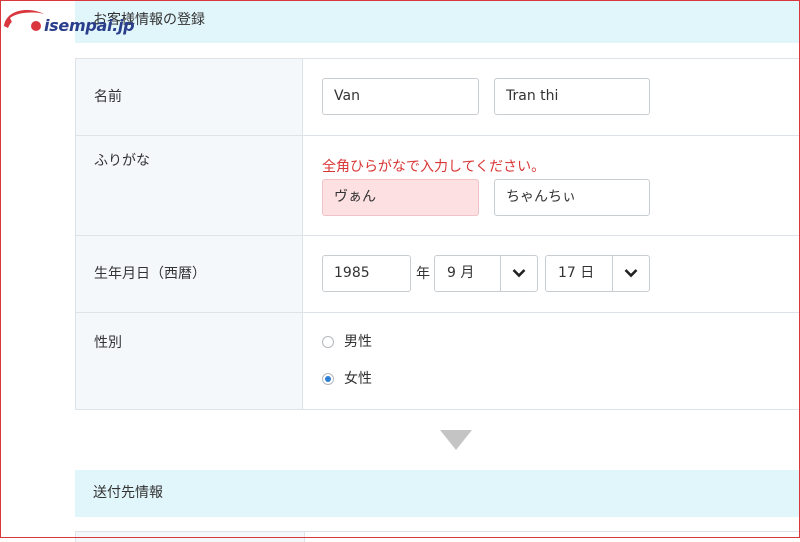 The height and width of the screenshot is (542, 800). What do you see at coordinates (400, 197) in the screenshot?
I see `first-furigana-input: ヴぁん` at bounding box center [400, 197].